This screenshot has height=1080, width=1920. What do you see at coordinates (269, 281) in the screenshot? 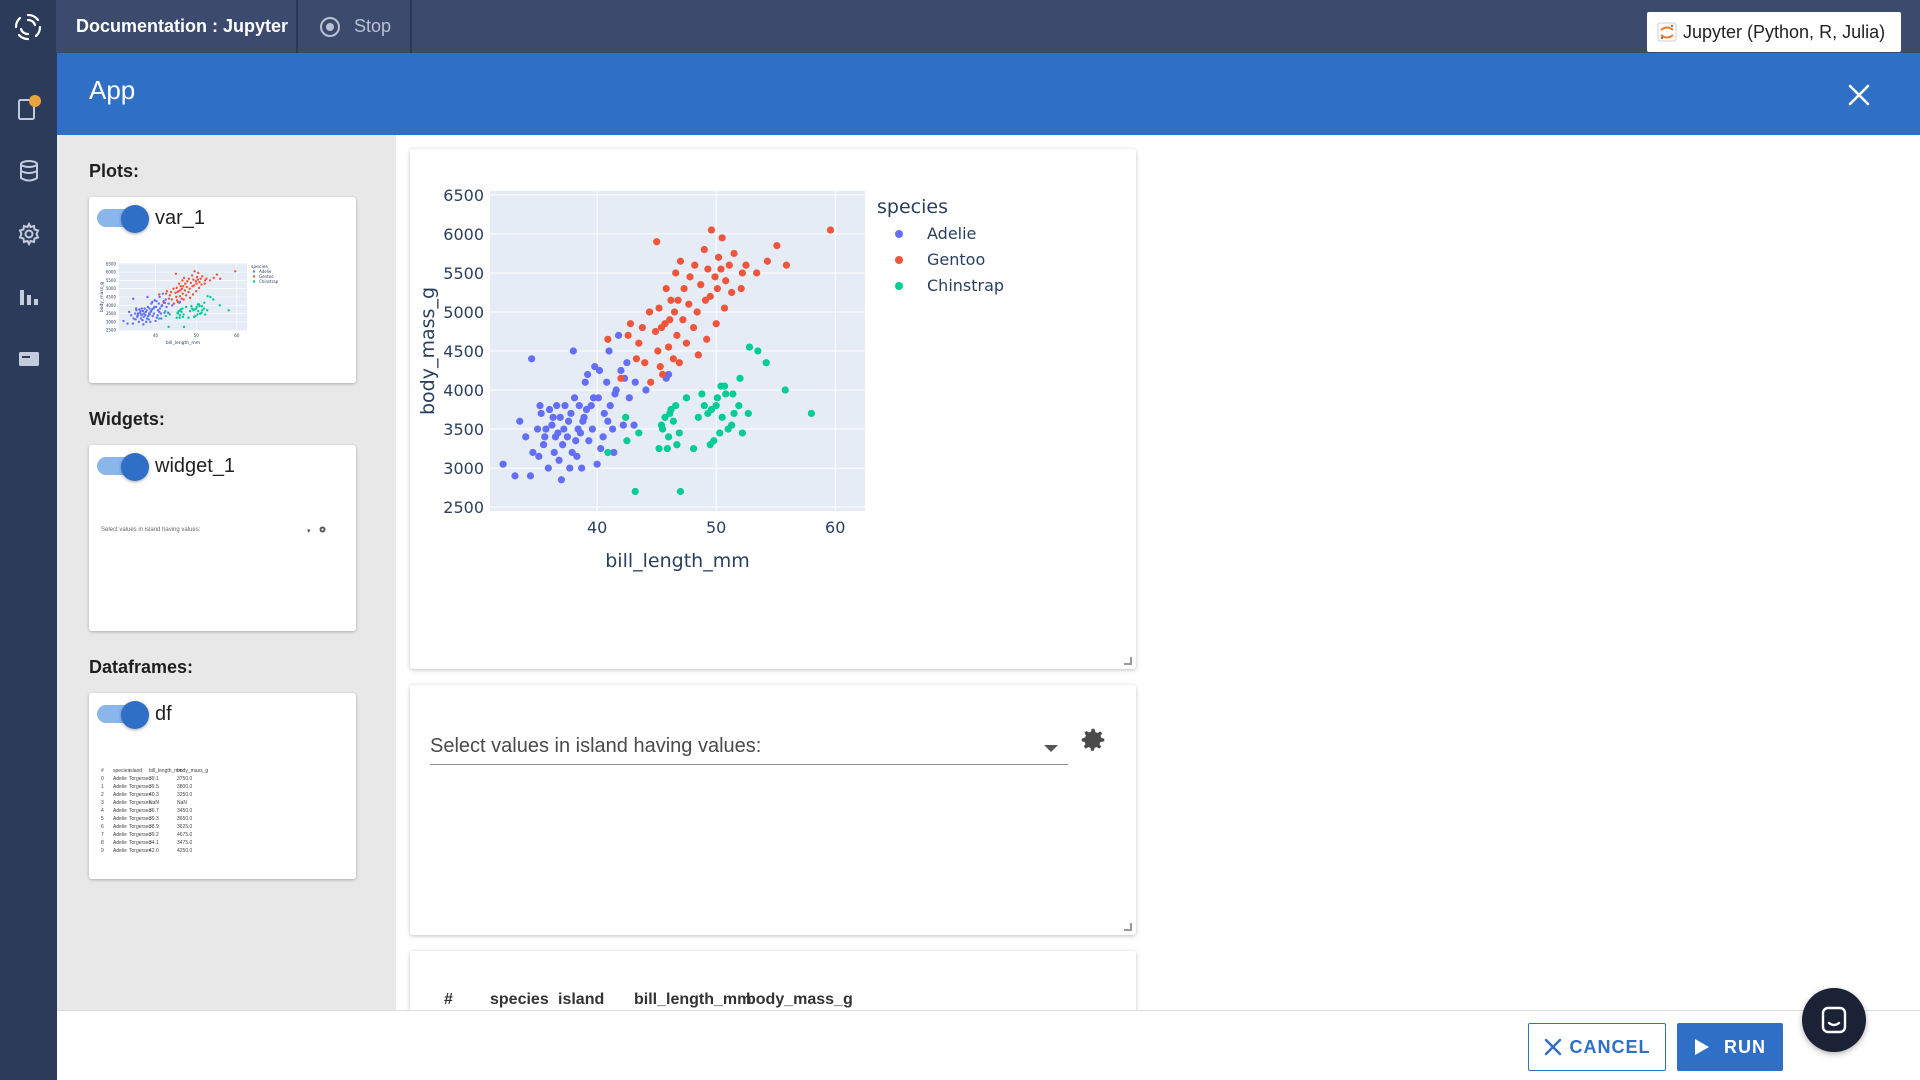
I see `legend-label: Chinstrap` at bounding box center [269, 281].